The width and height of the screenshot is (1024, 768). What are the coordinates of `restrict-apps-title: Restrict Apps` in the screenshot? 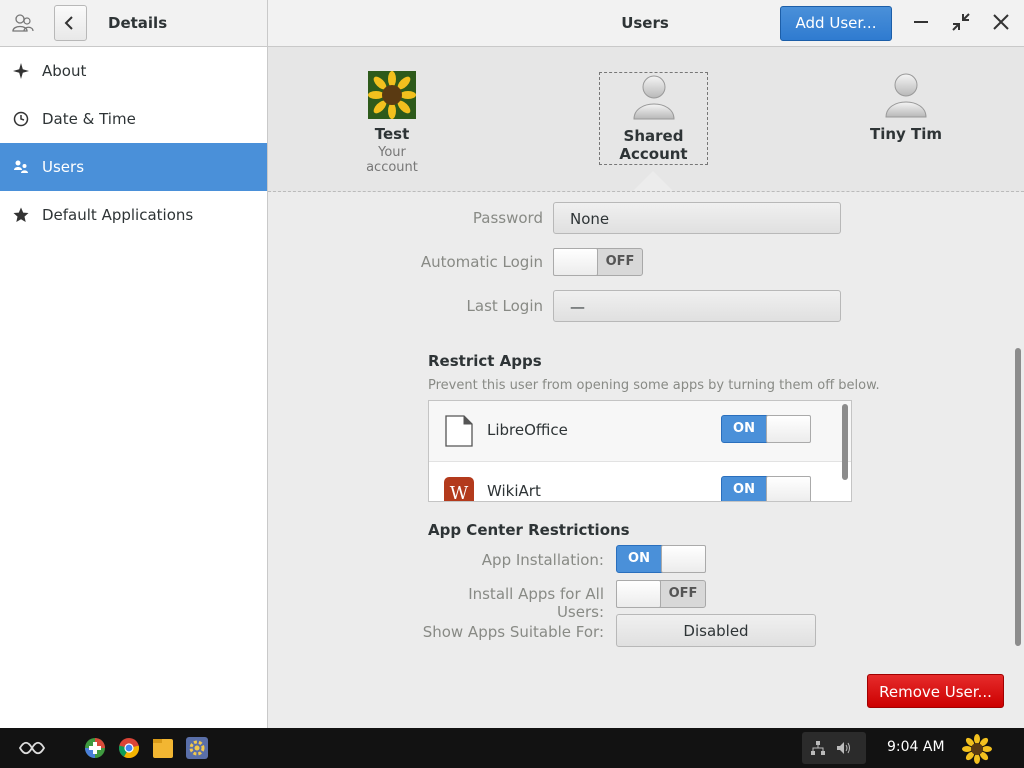 It's located at (485, 361).